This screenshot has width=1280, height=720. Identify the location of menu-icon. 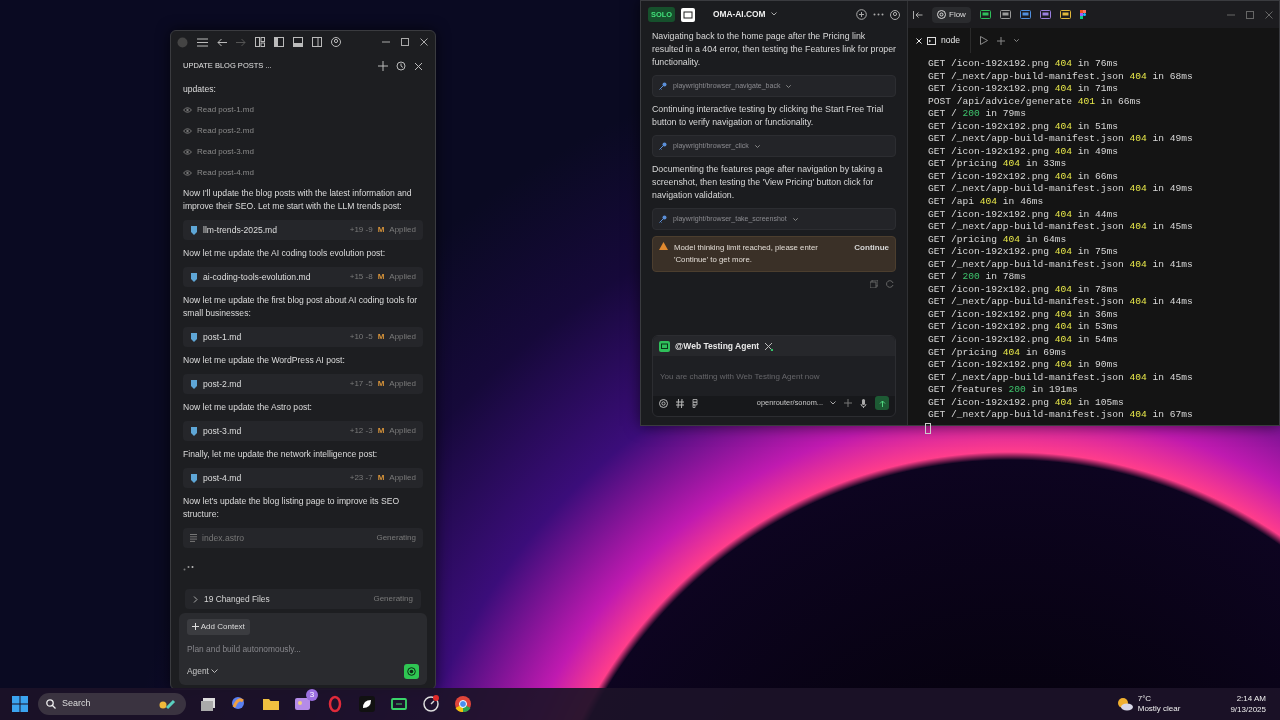
(202, 42).